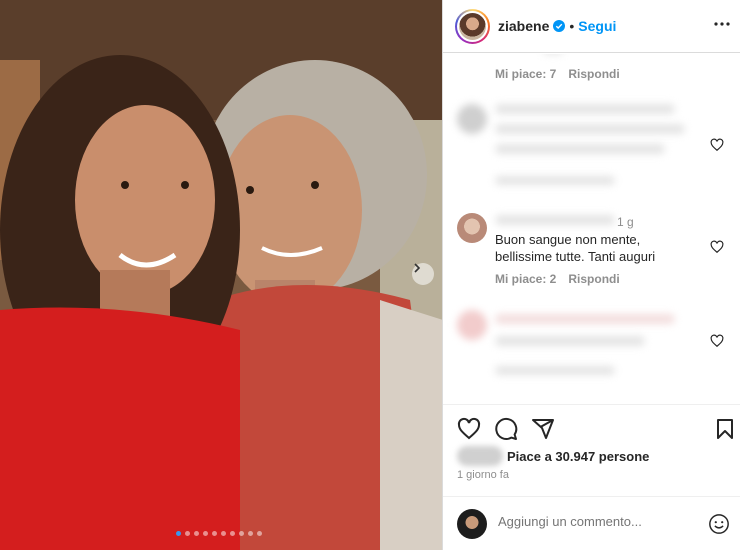 The image size is (740, 550). I want to click on comment-icon, so click(506, 429).